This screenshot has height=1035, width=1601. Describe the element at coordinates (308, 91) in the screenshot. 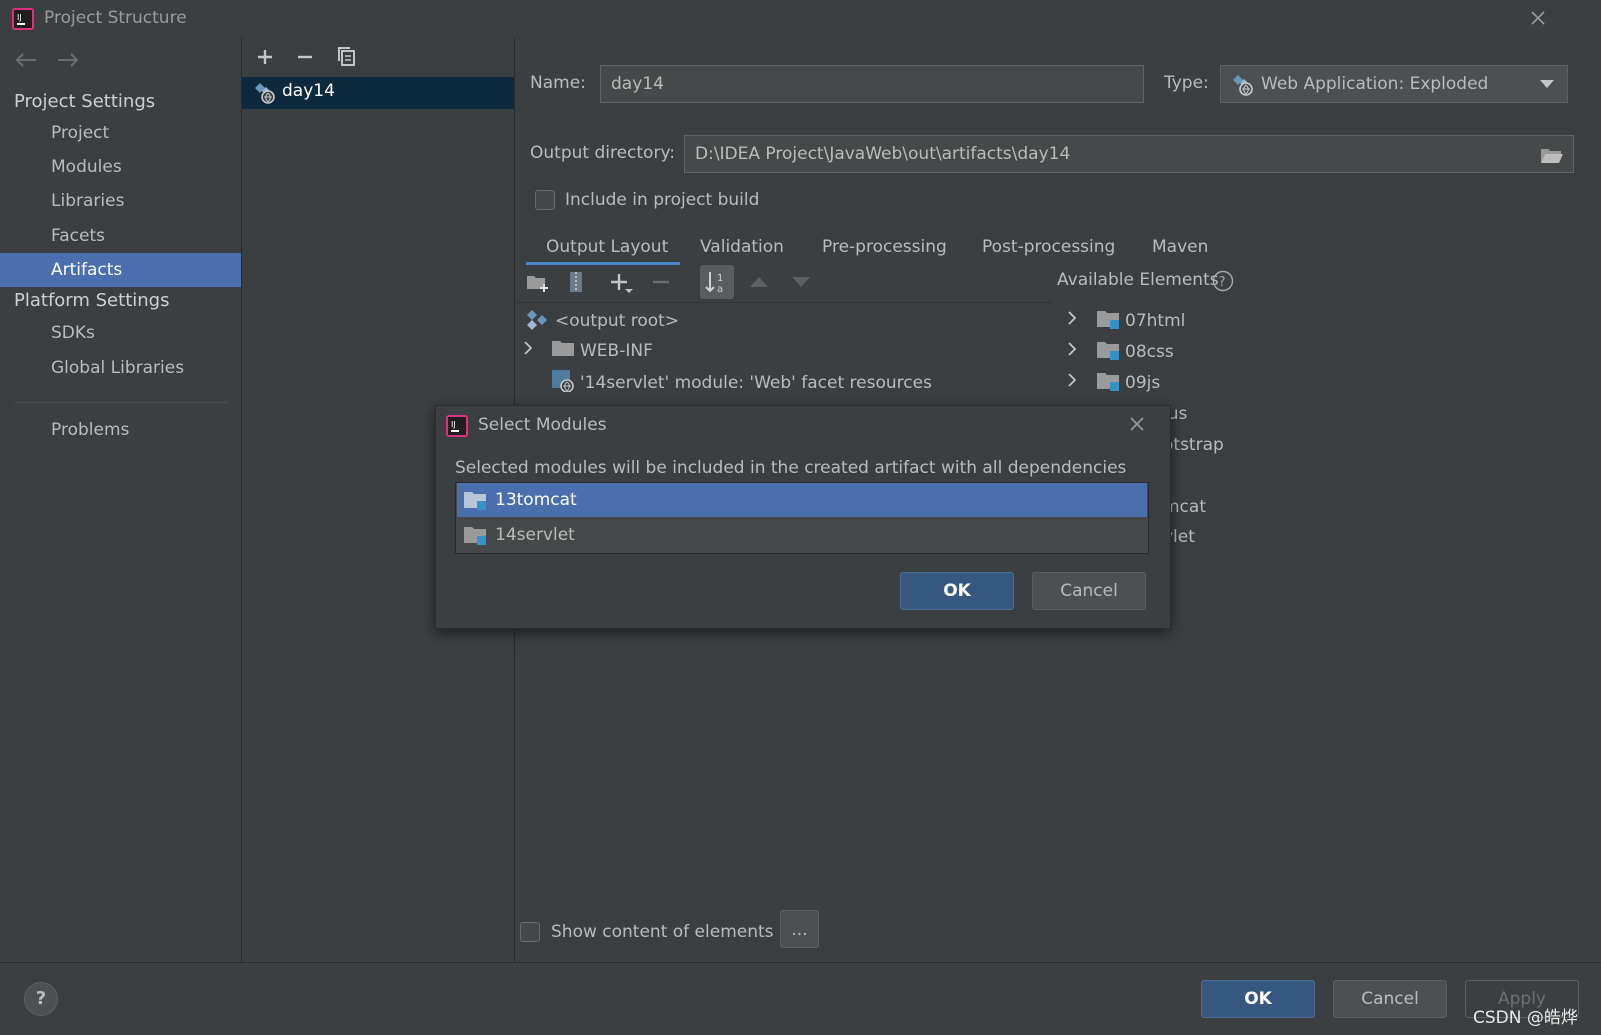

I see `artifact-name-label: day14` at that location.